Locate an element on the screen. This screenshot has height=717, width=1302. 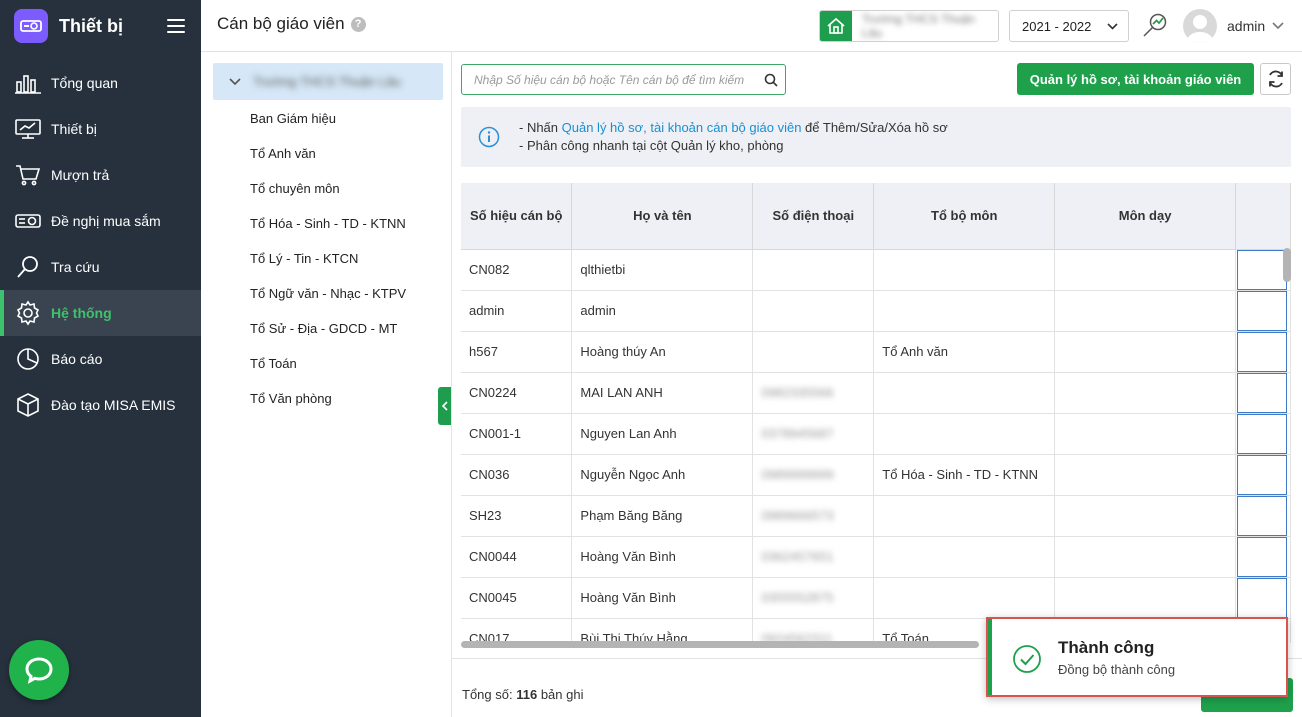
total-label: Tổng số: is located at coordinates (487, 694).